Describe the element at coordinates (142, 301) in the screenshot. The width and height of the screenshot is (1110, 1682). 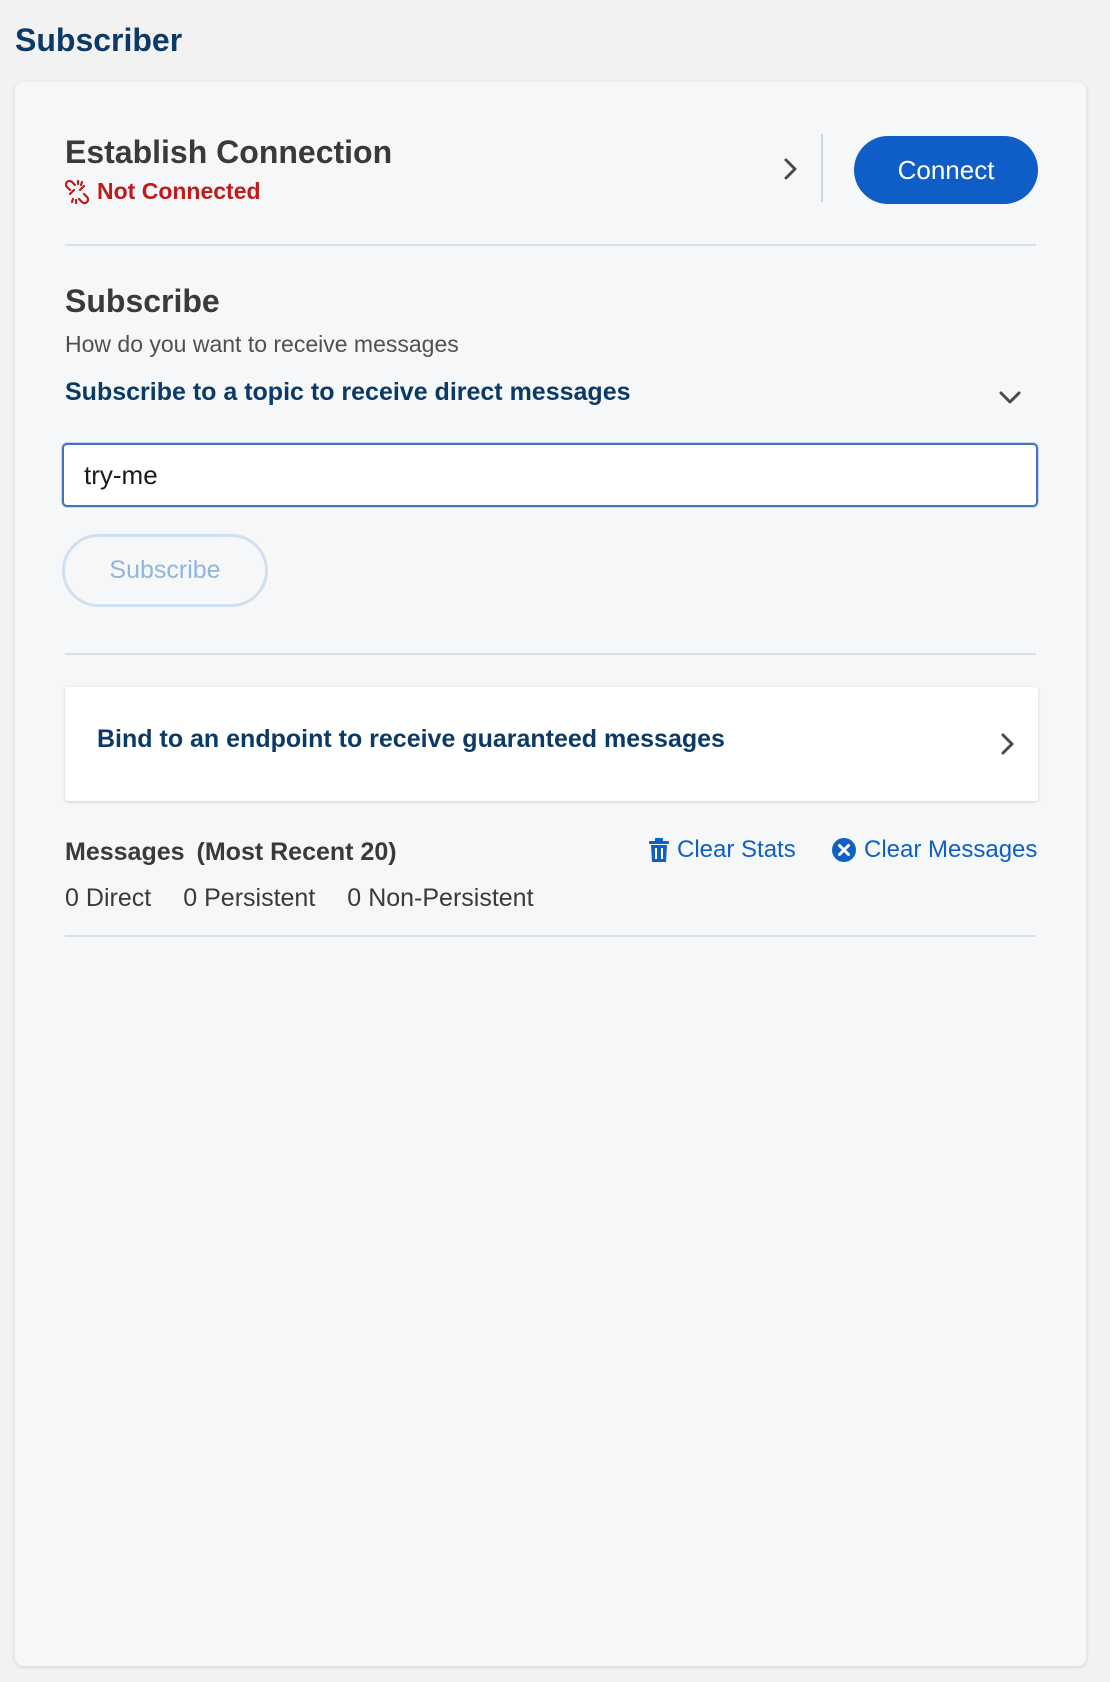
I see `subscribe-title: Subscribe` at that location.